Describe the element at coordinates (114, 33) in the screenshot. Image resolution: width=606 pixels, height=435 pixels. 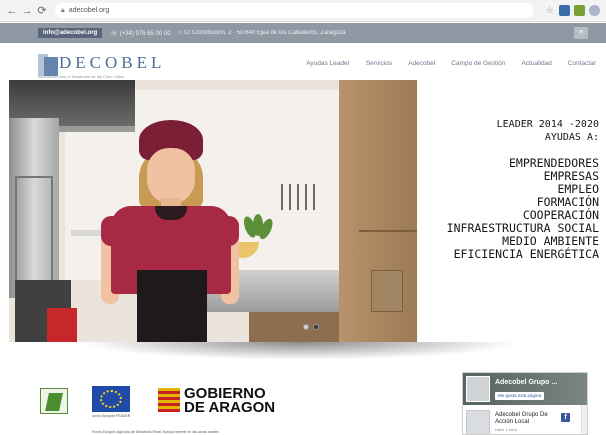
I see `phone-icon: ☏` at that location.